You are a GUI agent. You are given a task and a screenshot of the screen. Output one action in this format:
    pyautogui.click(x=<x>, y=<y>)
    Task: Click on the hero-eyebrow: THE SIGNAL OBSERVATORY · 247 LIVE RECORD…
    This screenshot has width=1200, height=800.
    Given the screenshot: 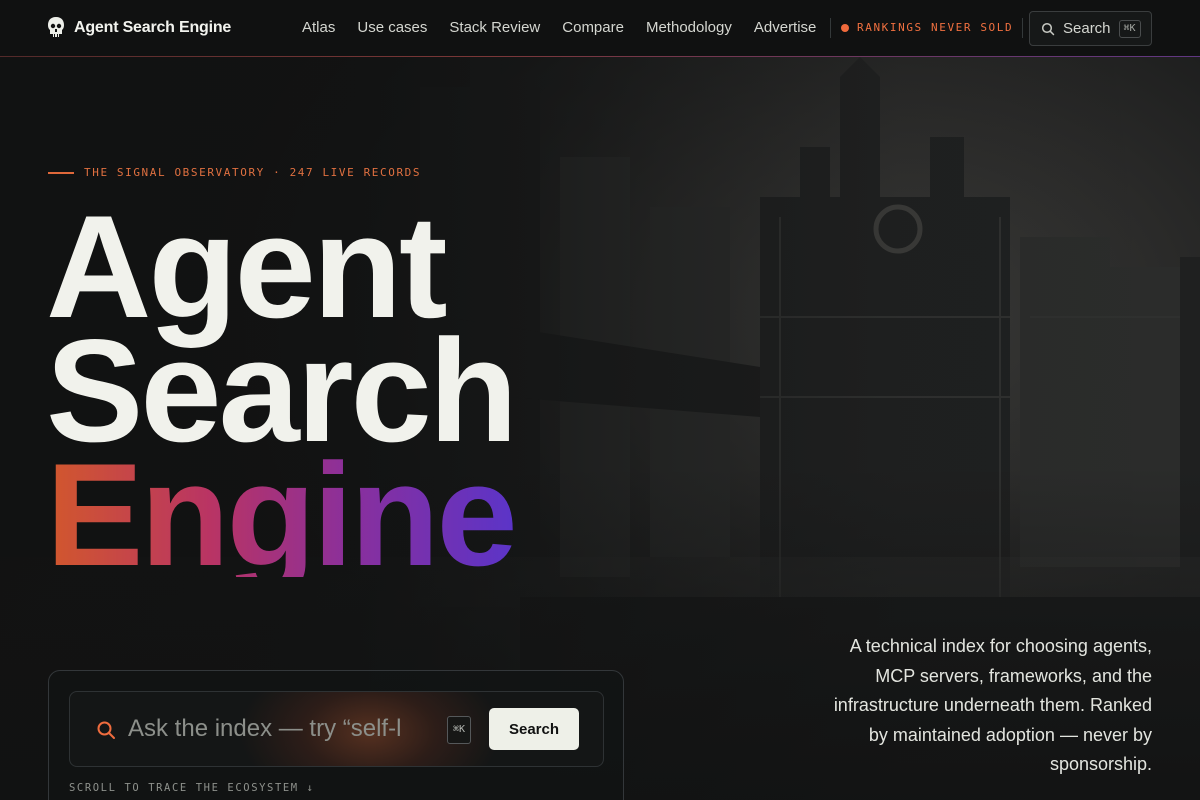 What is the action you would take?
    pyautogui.click(x=234, y=172)
    